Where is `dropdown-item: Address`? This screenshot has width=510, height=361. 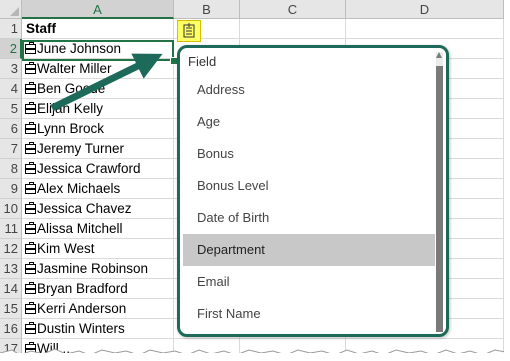 dropdown-item: Address is located at coordinates (309, 90).